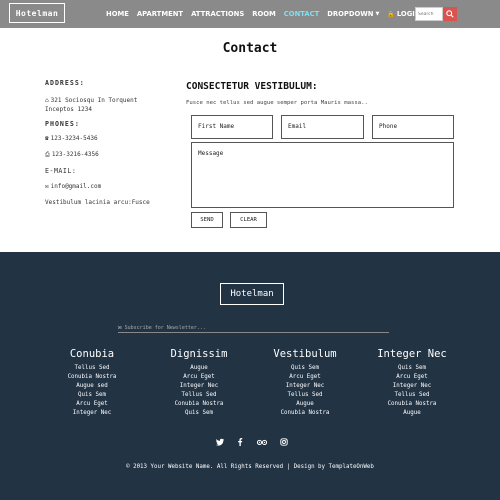 The image size is (500, 500). What do you see at coordinates (94, 100) in the screenshot?
I see `address-line1: 321 Sociosqu In Torquent` at bounding box center [94, 100].